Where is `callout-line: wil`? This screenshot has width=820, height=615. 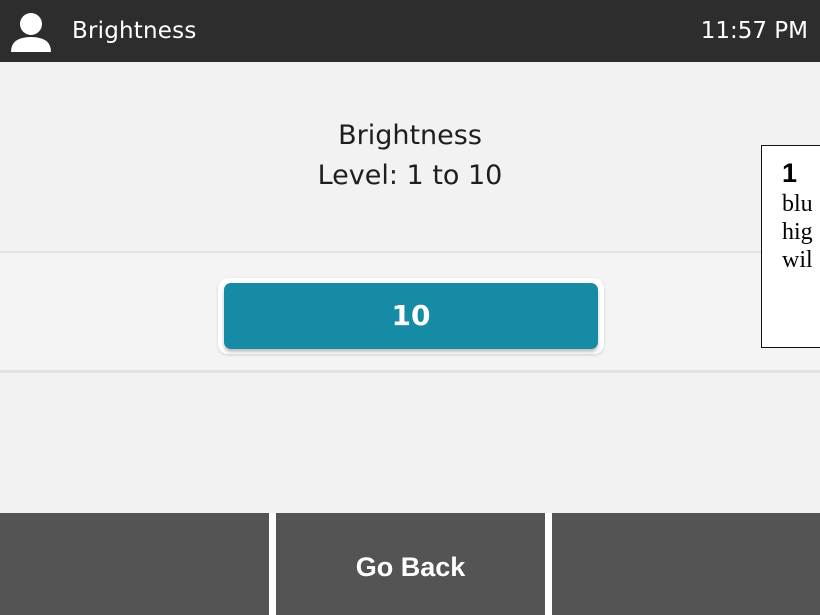
callout-line: wil is located at coordinates (797, 260).